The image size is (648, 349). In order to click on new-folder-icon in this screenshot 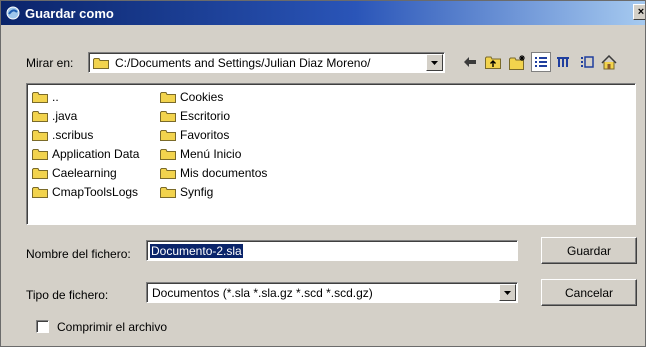, I will do `click(517, 62)`.